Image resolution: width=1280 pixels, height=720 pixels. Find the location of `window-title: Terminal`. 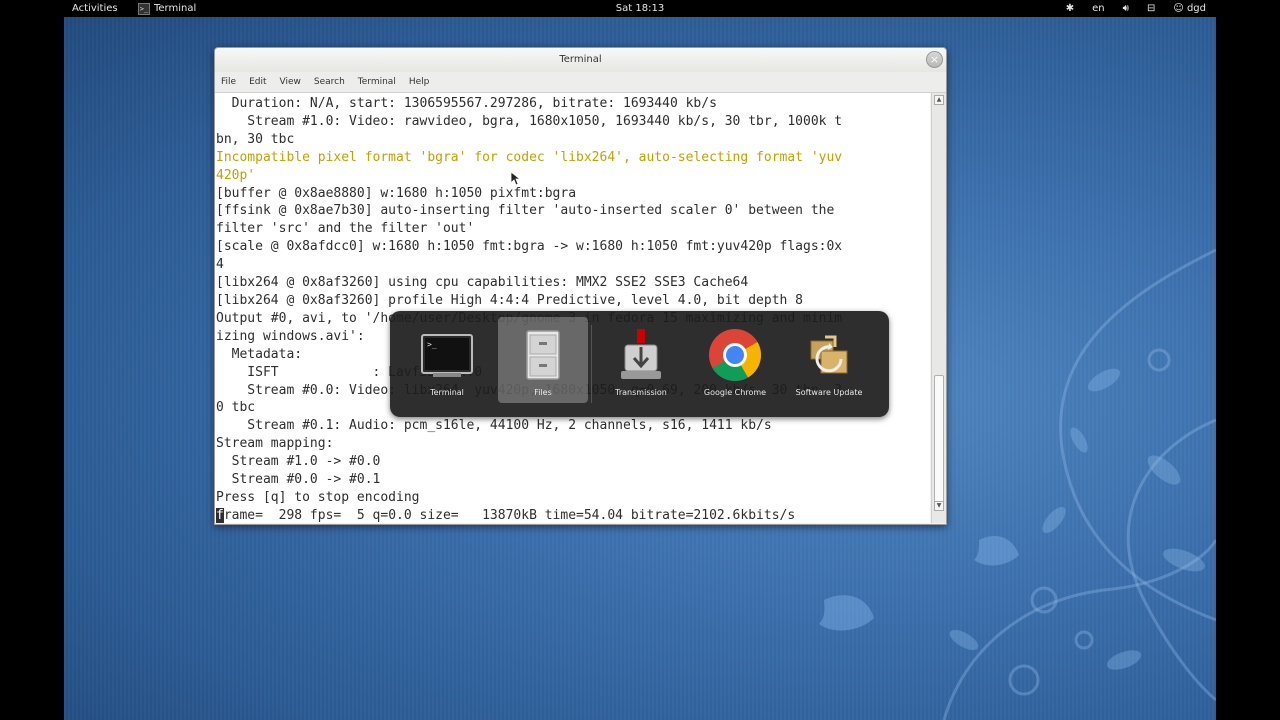

window-title: Terminal is located at coordinates (580, 59).